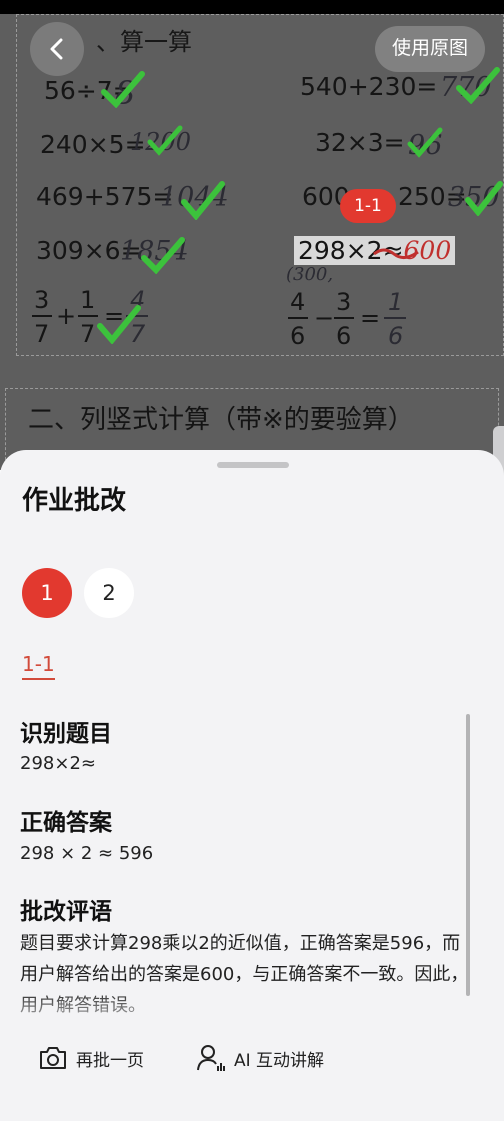  Describe the element at coordinates (253, 465) in the screenshot. I see `sheet-grabber` at that location.